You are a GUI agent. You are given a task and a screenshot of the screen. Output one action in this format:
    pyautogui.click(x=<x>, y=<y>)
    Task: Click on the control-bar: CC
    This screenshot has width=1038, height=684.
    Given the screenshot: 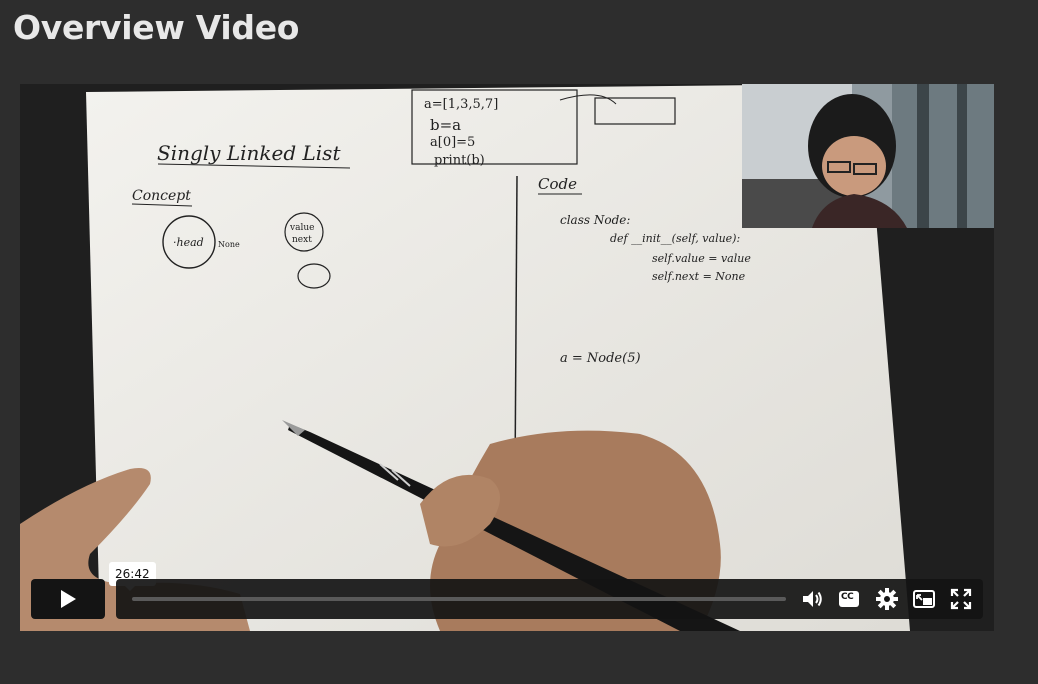 What is the action you would take?
    pyautogui.click(x=549, y=599)
    